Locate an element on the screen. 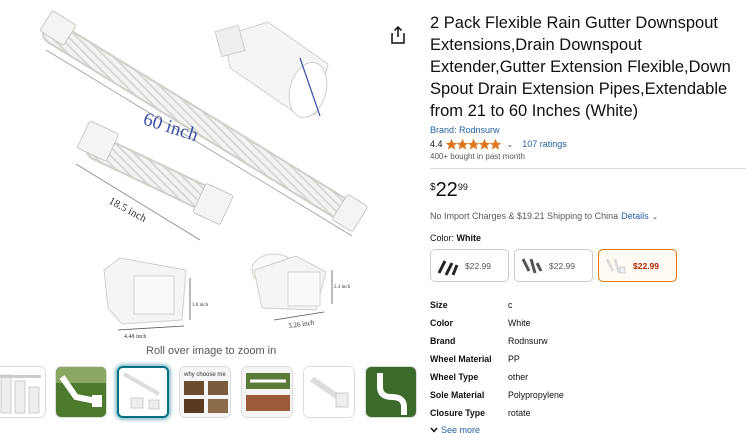 This screenshot has width=756, height=442. height-label-1: 3.6 inch is located at coordinates (200, 305).